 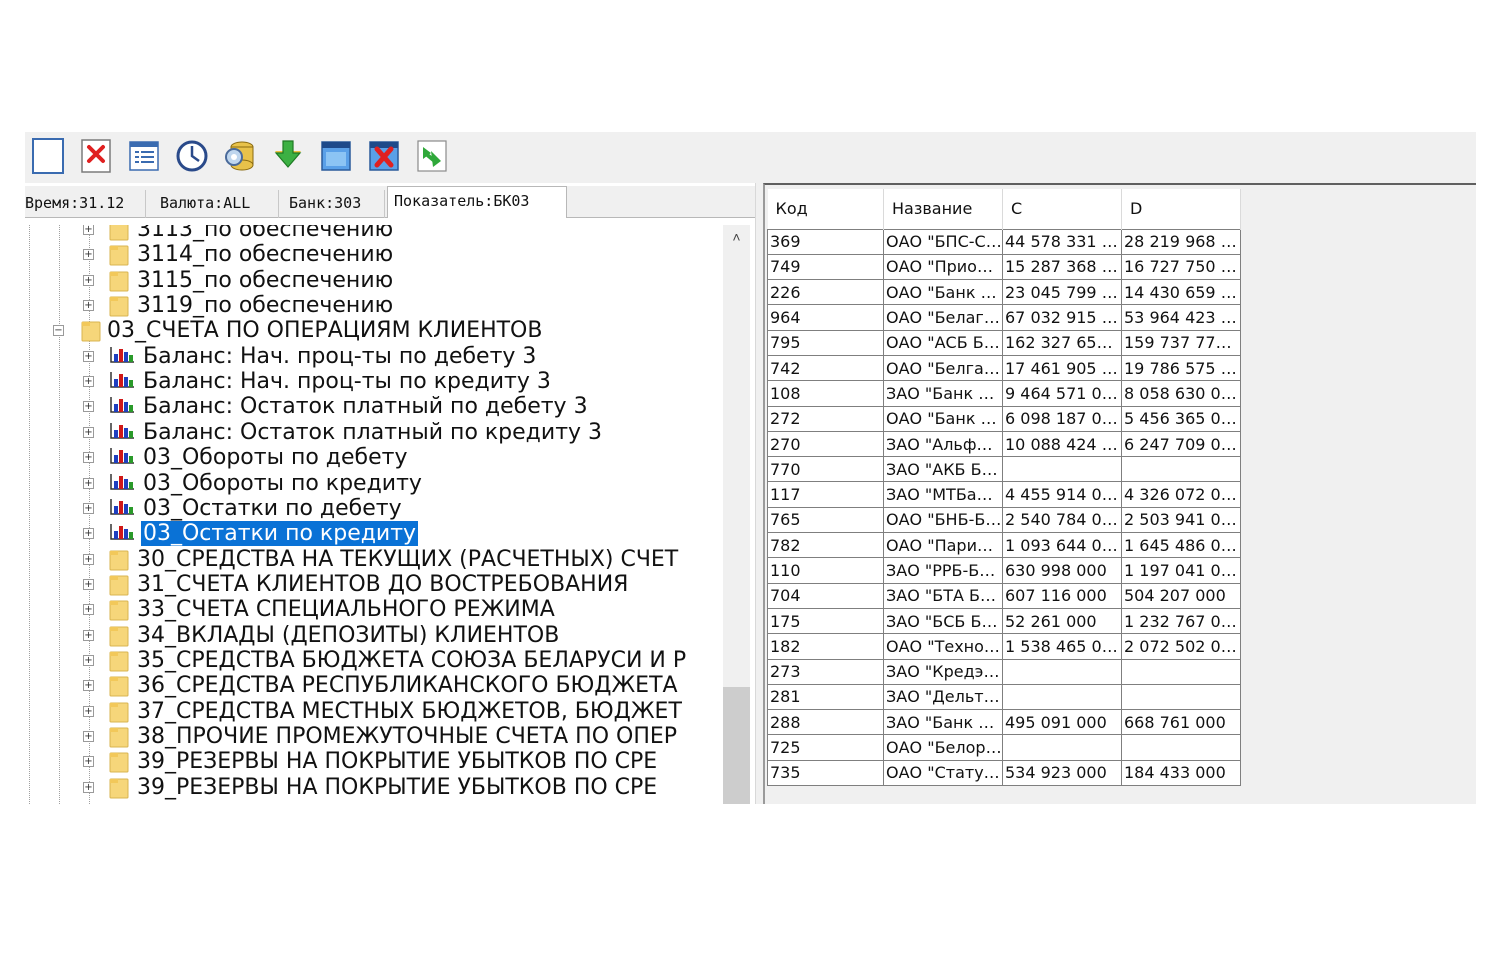 What do you see at coordinates (1181, 368) in the screenshot?
I see `grid-cell-d: 19 786 575 000` at bounding box center [1181, 368].